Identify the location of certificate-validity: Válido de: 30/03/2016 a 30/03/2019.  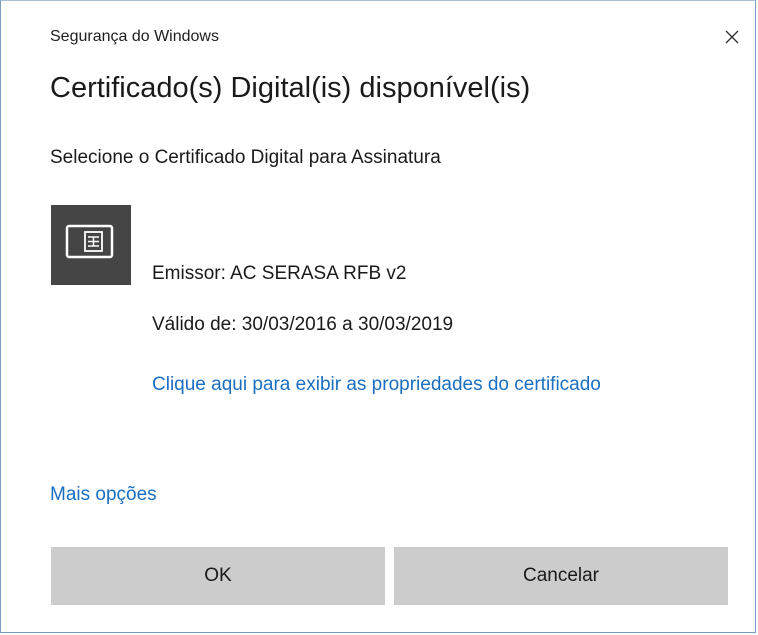
(303, 324).